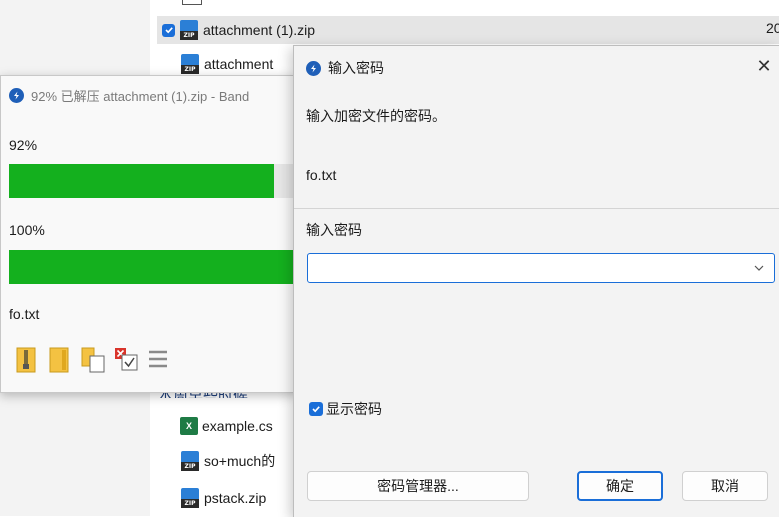 This screenshot has width=779, height=517. I want to click on file-name: pstack.zip, so click(235, 498).